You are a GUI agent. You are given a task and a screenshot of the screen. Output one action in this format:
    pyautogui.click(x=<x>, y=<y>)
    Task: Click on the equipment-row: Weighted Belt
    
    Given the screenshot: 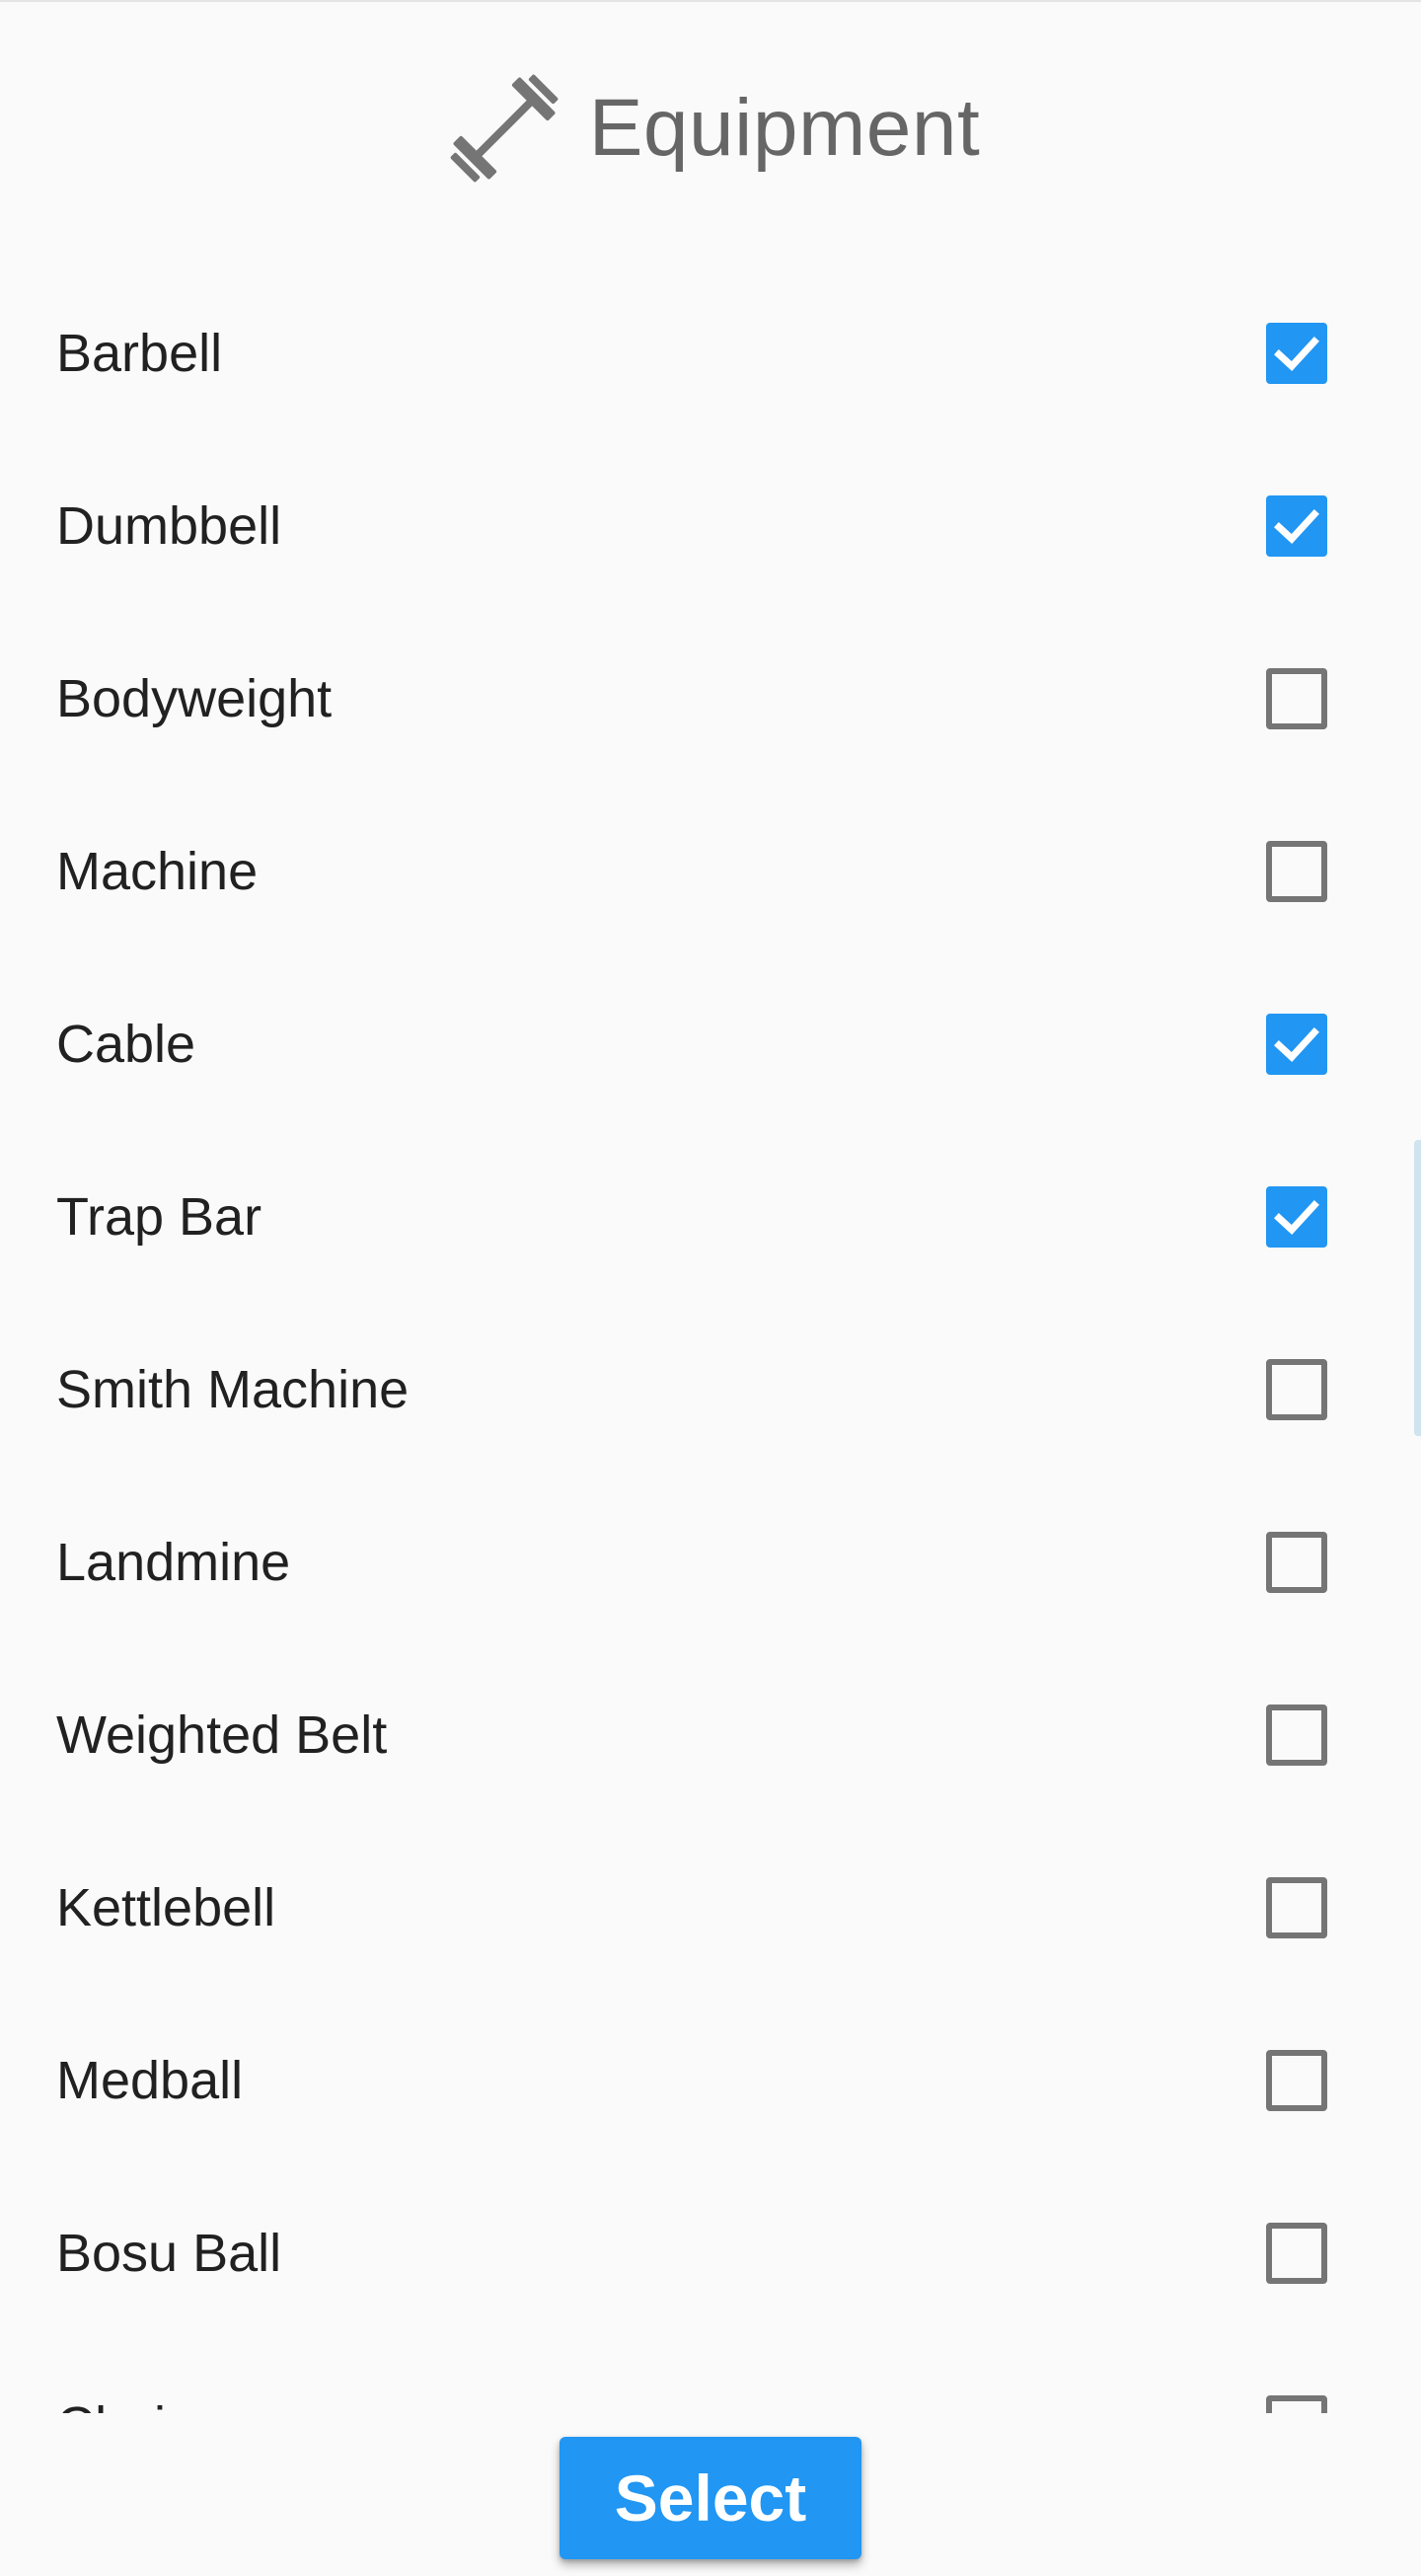 What is the action you would take?
    pyautogui.click(x=710, y=1734)
    